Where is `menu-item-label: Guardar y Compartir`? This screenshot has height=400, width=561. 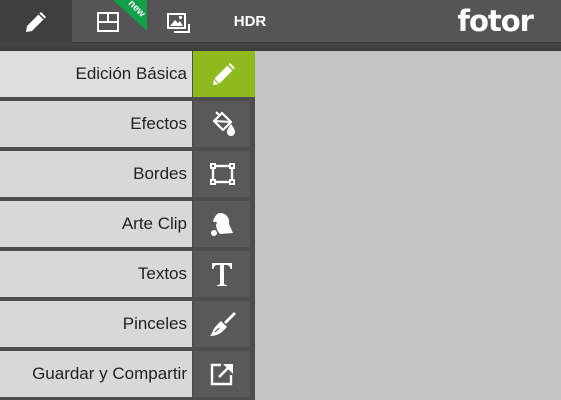 menu-item-label: Guardar y Compartir is located at coordinates (96, 374).